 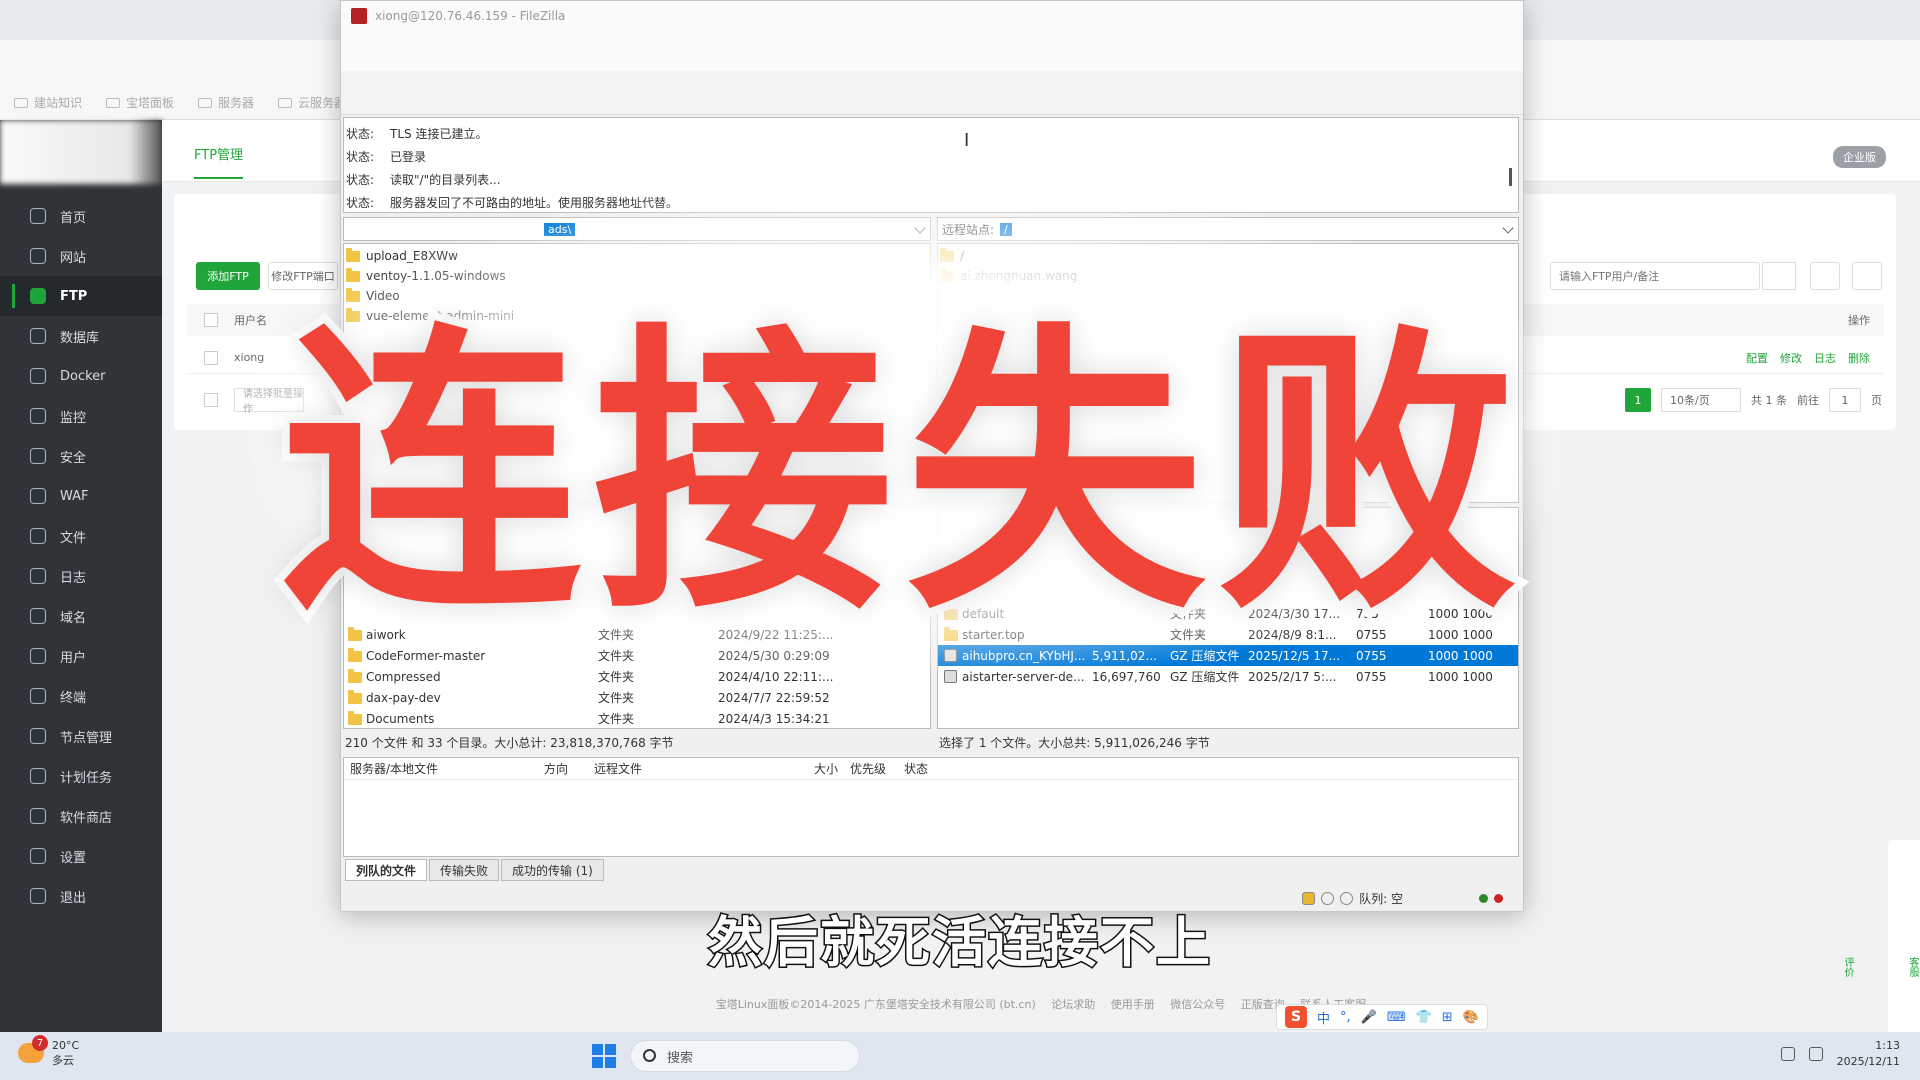 What do you see at coordinates (81, 256) in the screenshot?
I see `sidebar-item-website: 网站` at bounding box center [81, 256].